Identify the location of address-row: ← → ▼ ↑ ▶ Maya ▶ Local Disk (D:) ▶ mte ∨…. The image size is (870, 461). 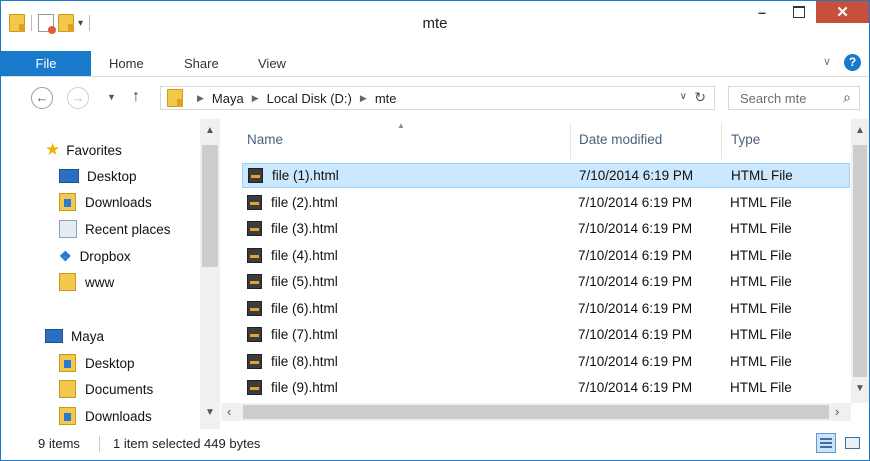
(435, 98).